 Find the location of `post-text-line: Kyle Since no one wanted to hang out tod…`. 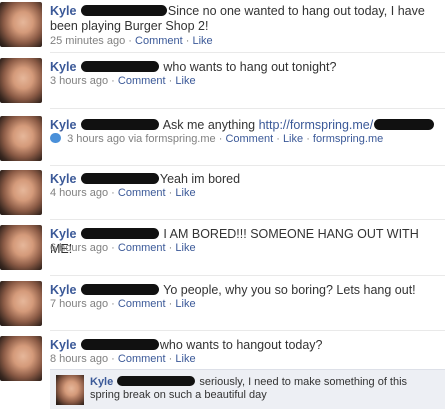

post-text-line: Kyle Since no one wanted to hang out tod… is located at coordinates (245, 19).